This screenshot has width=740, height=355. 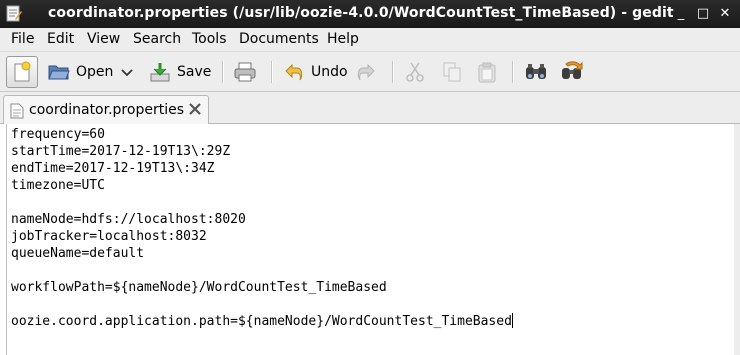 I want to click on editor-line: endTime=2017-12-19T13\:34Z, so click(x=113, y=168).